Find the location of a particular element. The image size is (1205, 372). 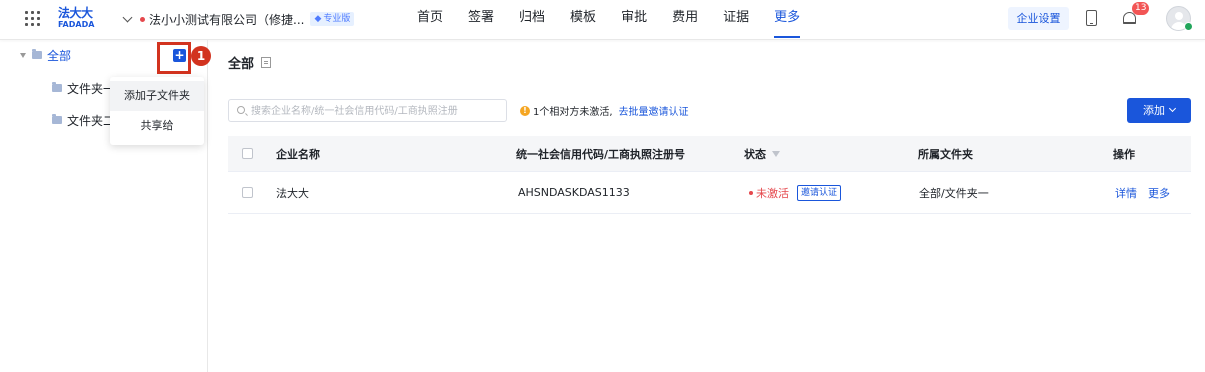

page-title-row: 全部 is located at coordinates (250, 62).